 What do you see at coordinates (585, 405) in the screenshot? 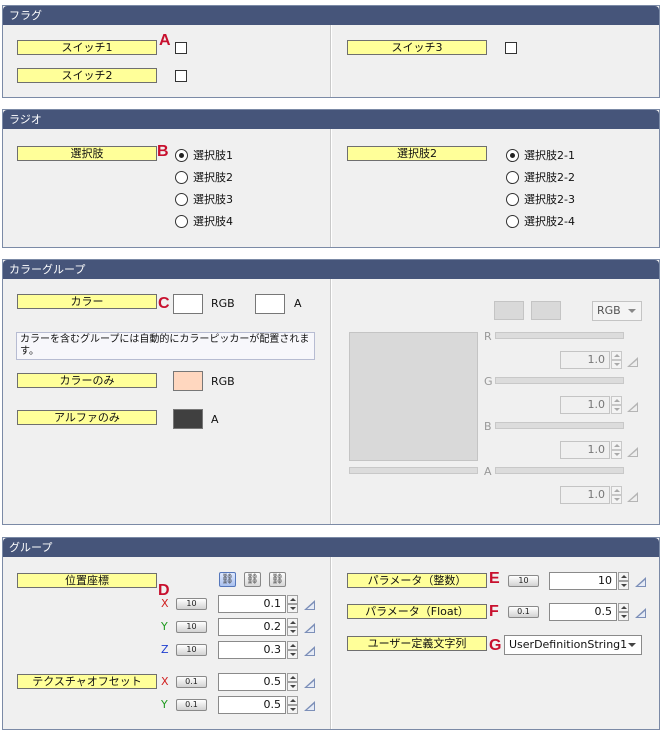
I see `picker-g-value: 1.0` at bounding box center [585, 405].